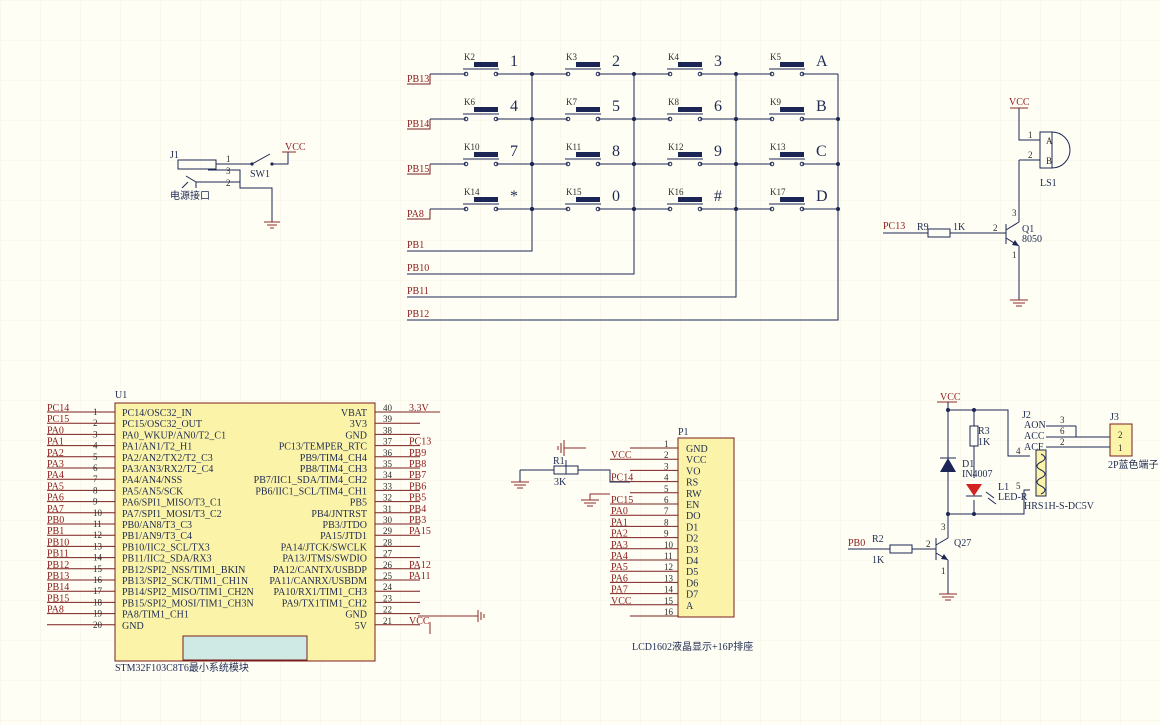  I want to click on lcd-pin-number: 1, so click(666, 444).